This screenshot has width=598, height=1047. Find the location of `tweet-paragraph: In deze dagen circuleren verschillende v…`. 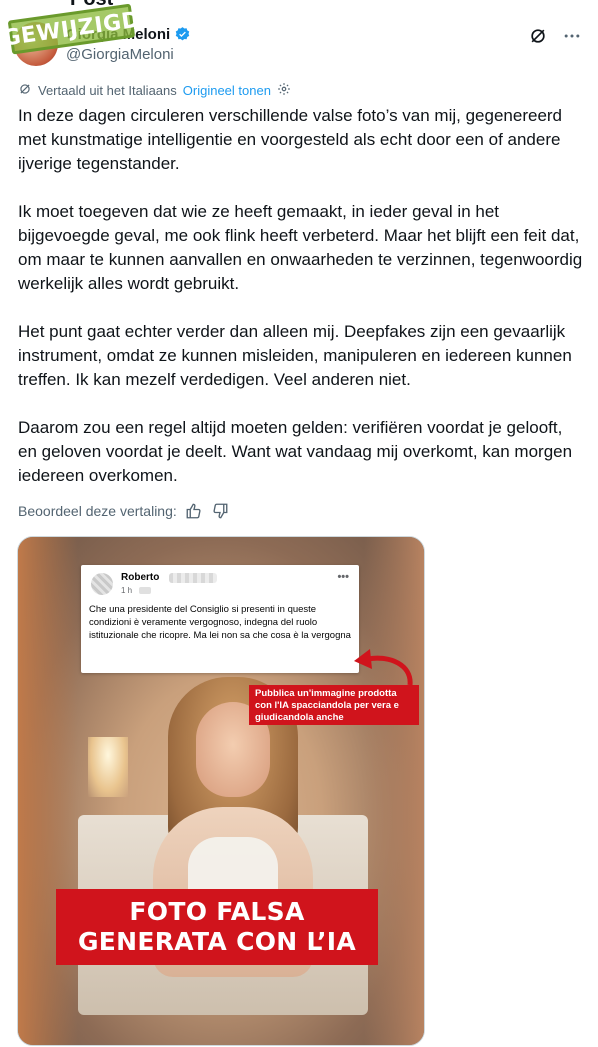

tweet-paragraph: In deze dagen circuleren verschillende v… is located at coordinates (290, 139).